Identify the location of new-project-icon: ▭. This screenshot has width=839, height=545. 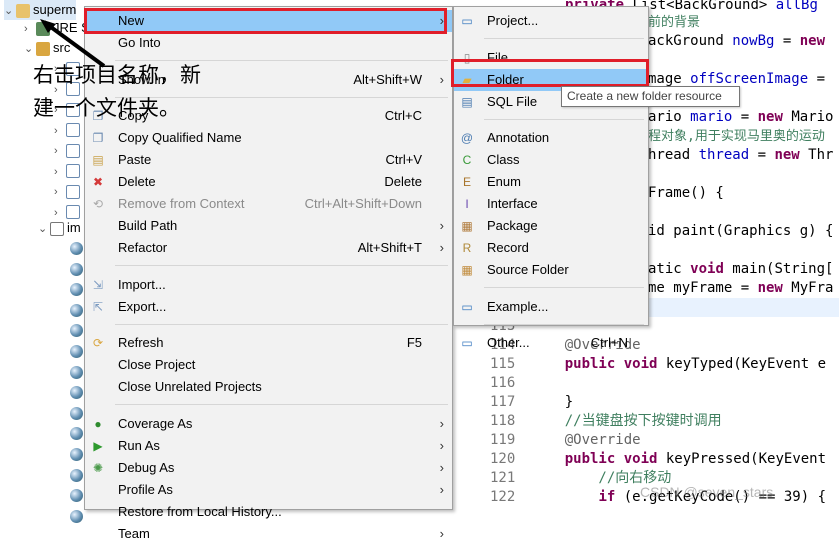
(467, 21).